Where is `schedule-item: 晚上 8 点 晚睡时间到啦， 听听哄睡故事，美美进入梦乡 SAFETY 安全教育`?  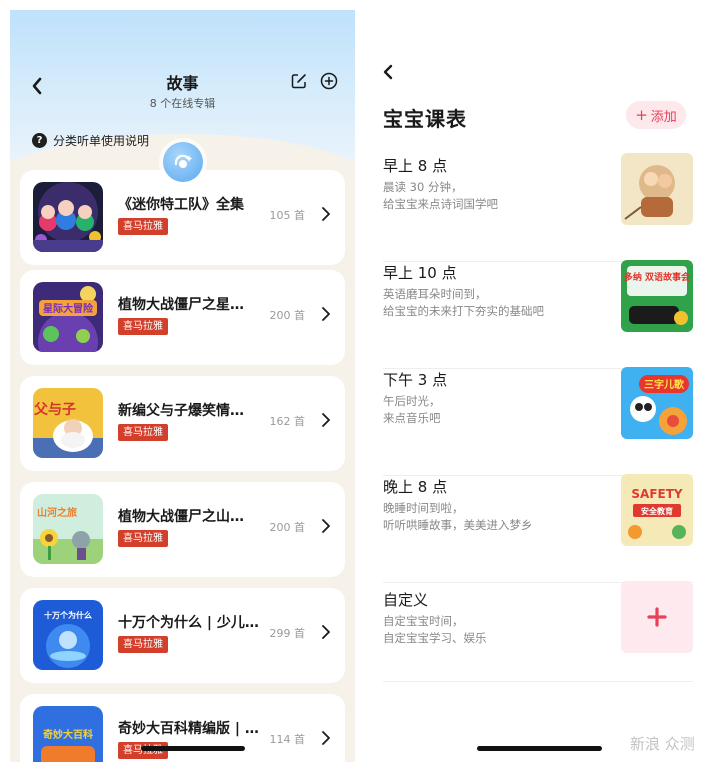 schedule-item: 晚上 8 点 晚睡时间到啦， 听听哄睡故事，美美进入梦乡 SAFETY 安全教育 is located at coordinates (538, 528).